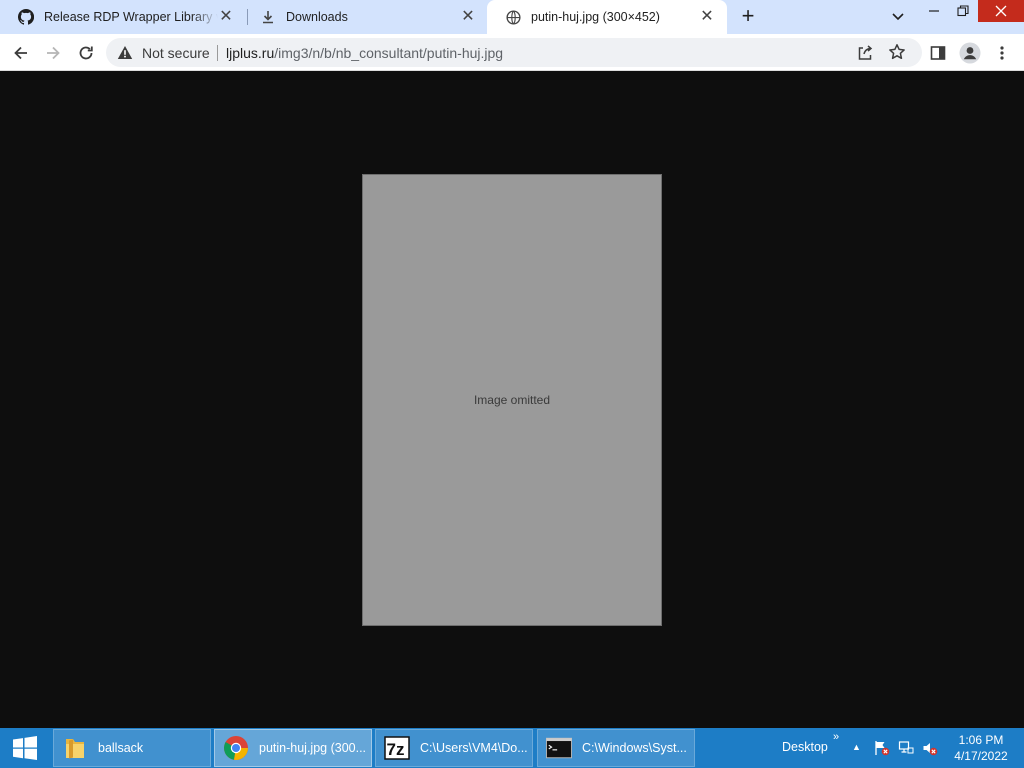 The width and height of the screenshot is (1024, 768). What do you see at coordinates (250, 53) in the screenshot?
I see `url-host: ljplus.ru` at bounding box center [250, 53].